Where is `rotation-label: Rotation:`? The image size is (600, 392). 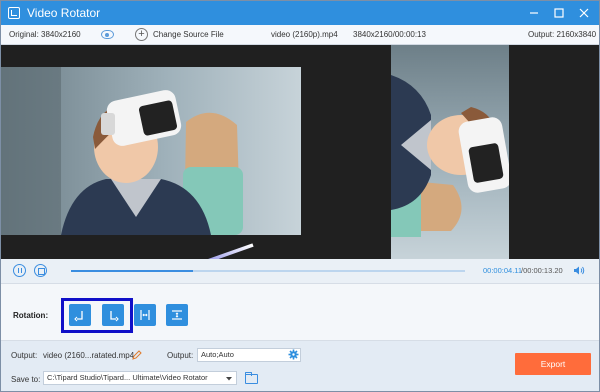 rotation-label: Rotation: is located at coordinates (31, 315).